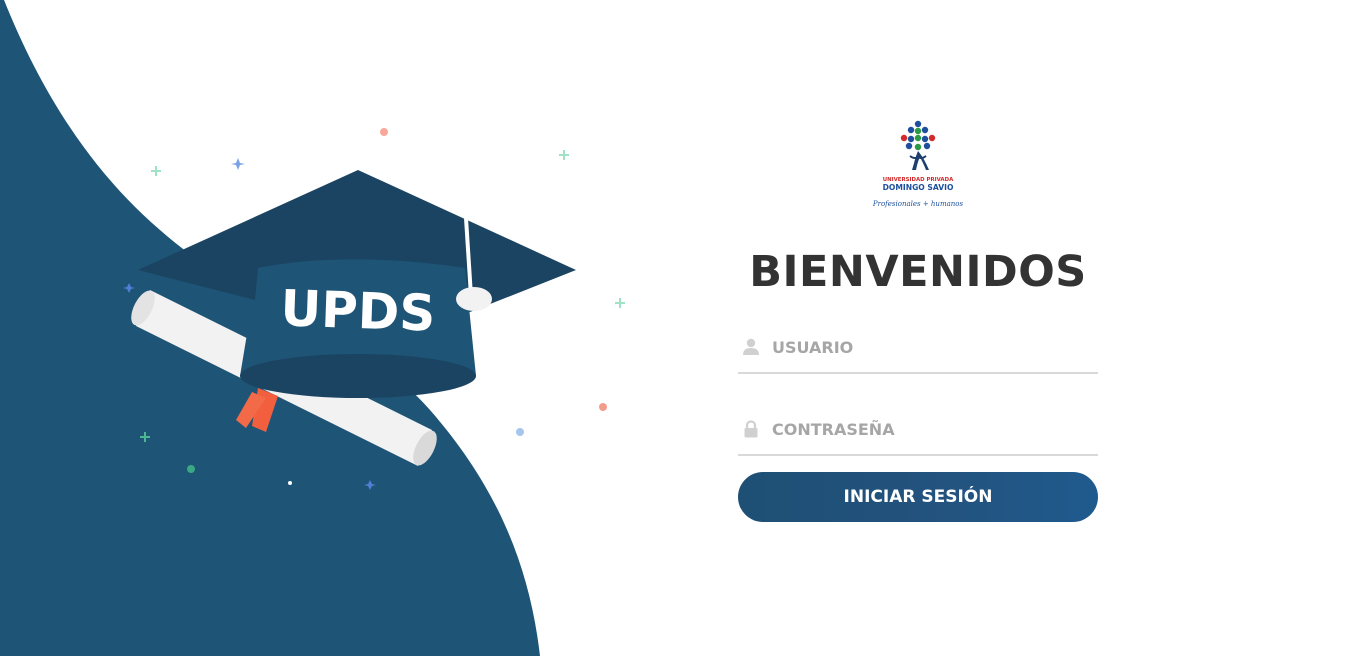  I want to click on username-field, so click(918, 348).